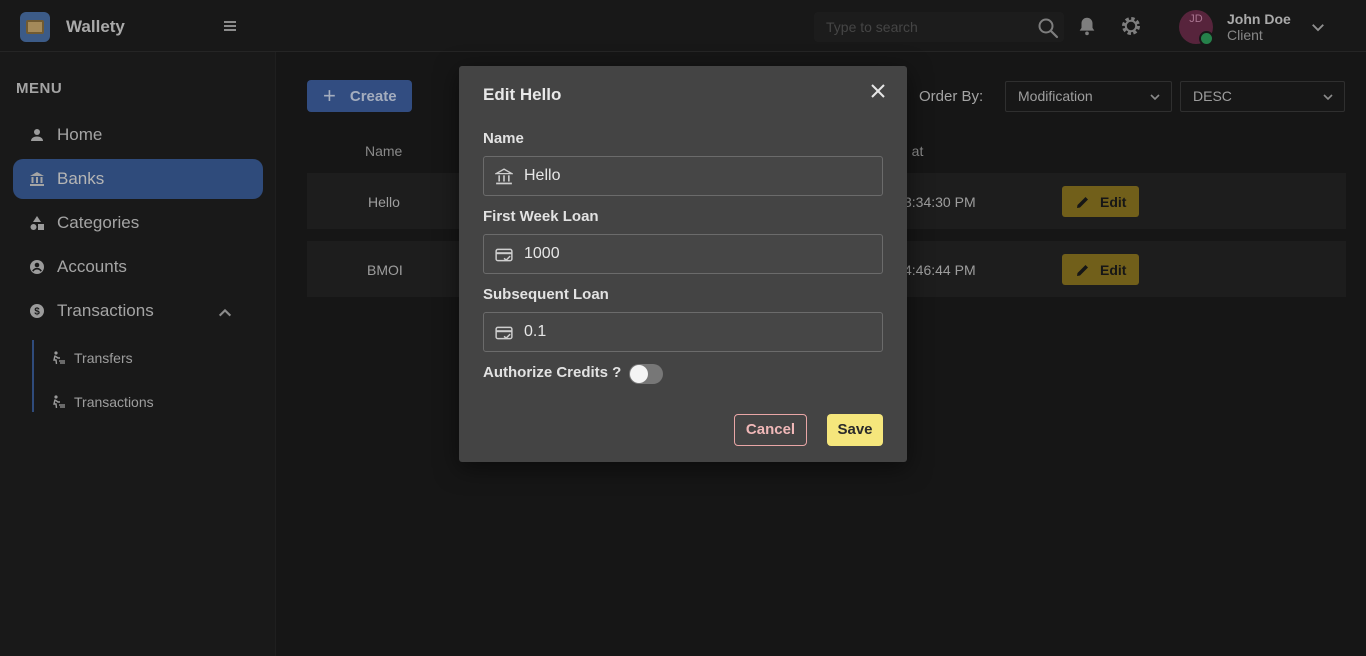 The width and height of the screenshot is (1366, 656). Describe the element at coordinates (855, 430) in the screenshot. I see `save-button: Save` at that location.